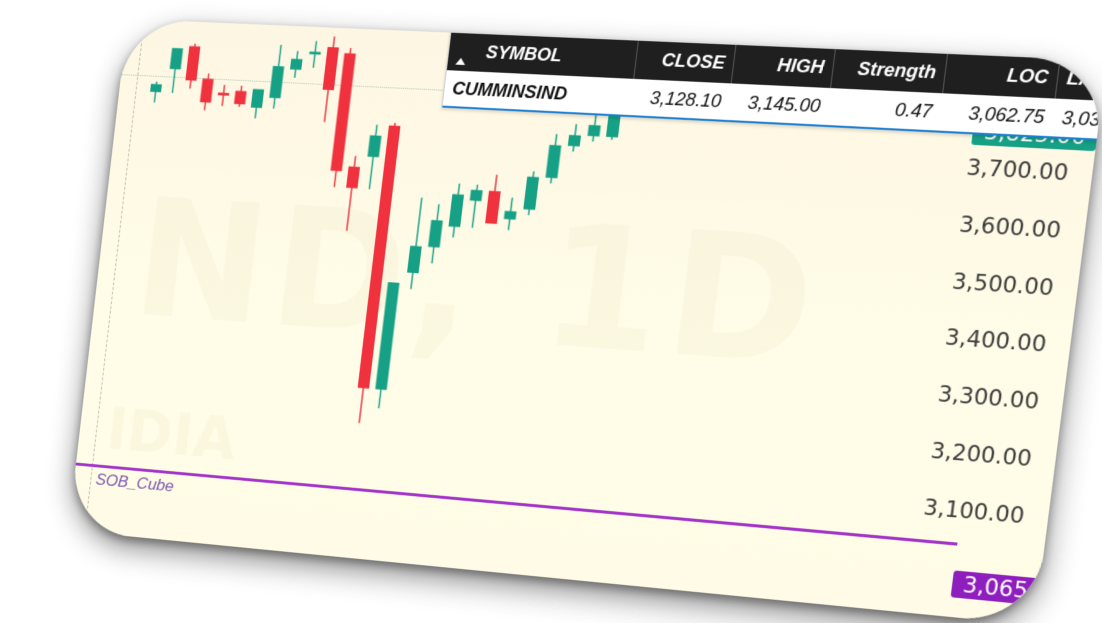  I want to click on cell-loc: 3,062.75, so click(996, 114).